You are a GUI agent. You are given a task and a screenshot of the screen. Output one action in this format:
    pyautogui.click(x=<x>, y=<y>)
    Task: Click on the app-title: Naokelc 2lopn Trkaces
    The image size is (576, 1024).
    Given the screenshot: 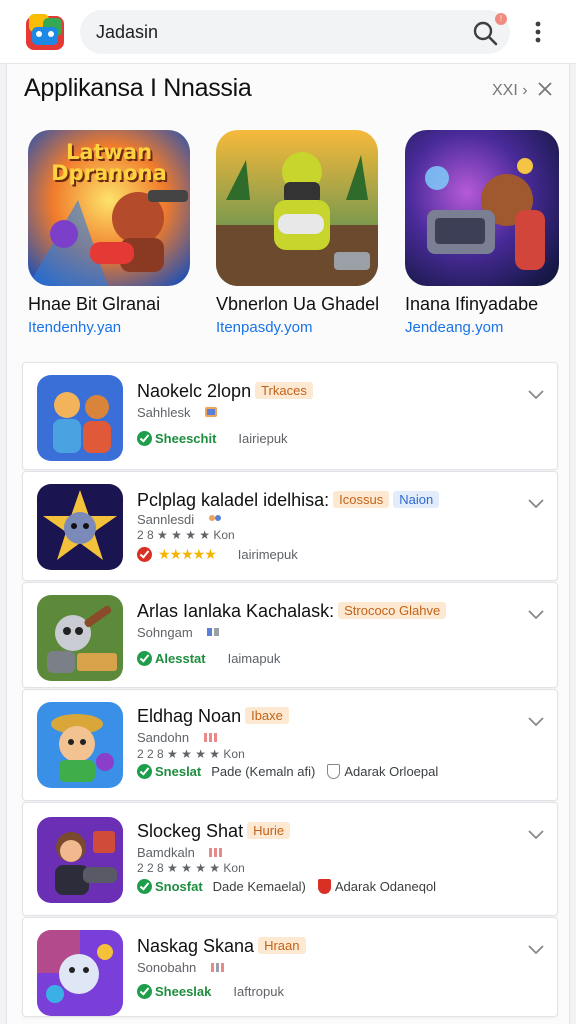 What is the action you would take?
    pyautogui.click(x=225, y=391)
    